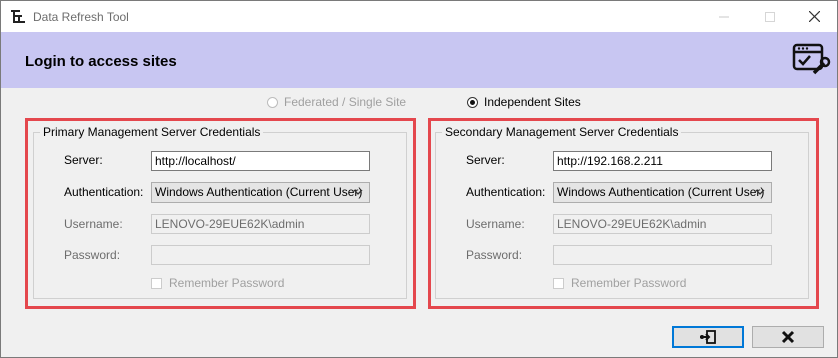 This screenshot has width=838, height=358. Describe the element at coordinates (662, 161) in the screenshot. I see `secondary-server-input: http://192.168.2.211` at that location.